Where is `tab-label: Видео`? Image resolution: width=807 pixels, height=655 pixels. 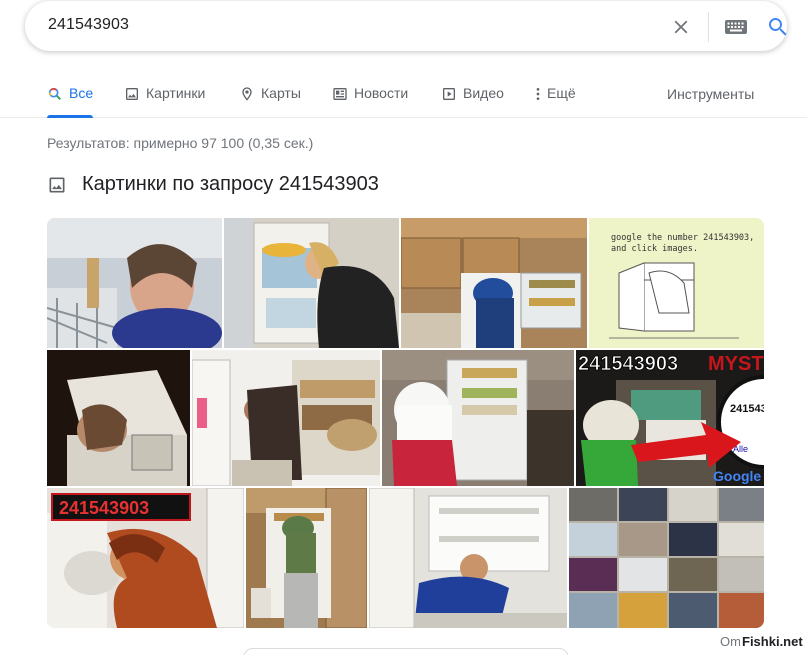 tab-label: Видео is located at coordinates (483, 93).